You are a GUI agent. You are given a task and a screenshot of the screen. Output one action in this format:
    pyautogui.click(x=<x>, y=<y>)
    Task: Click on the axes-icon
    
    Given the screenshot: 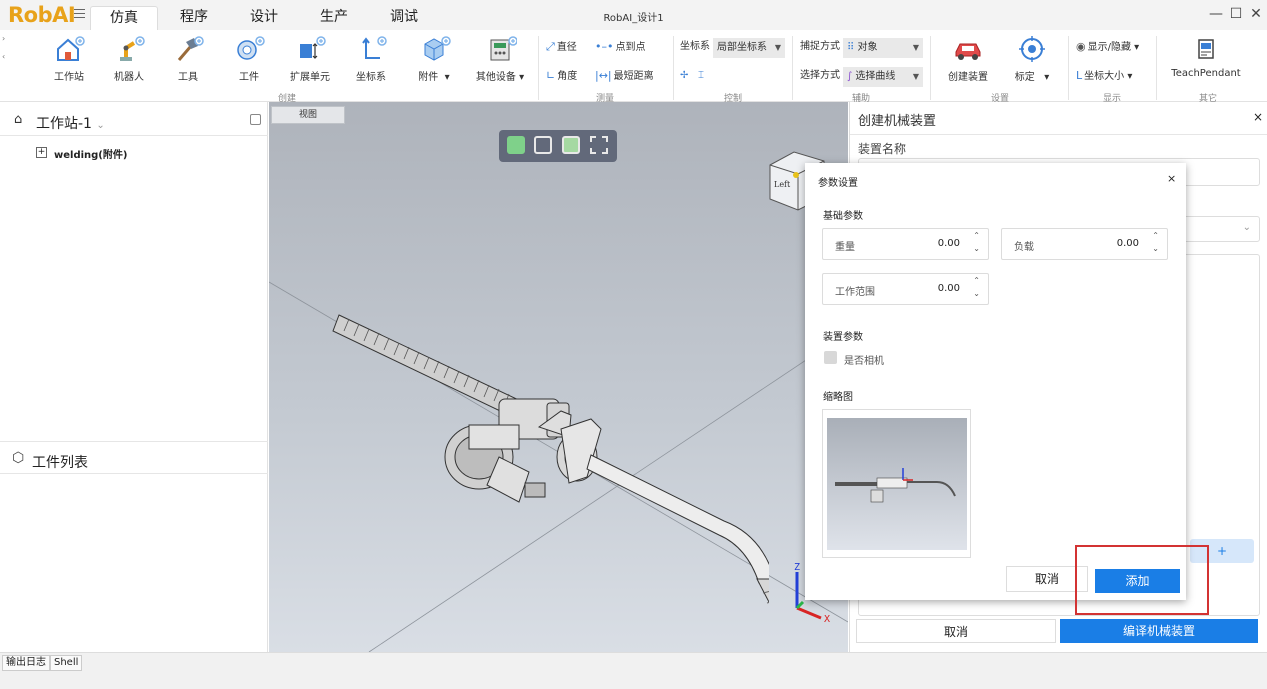 What is the action you would take?
    pyautogui.click(x=374, y=47)
    